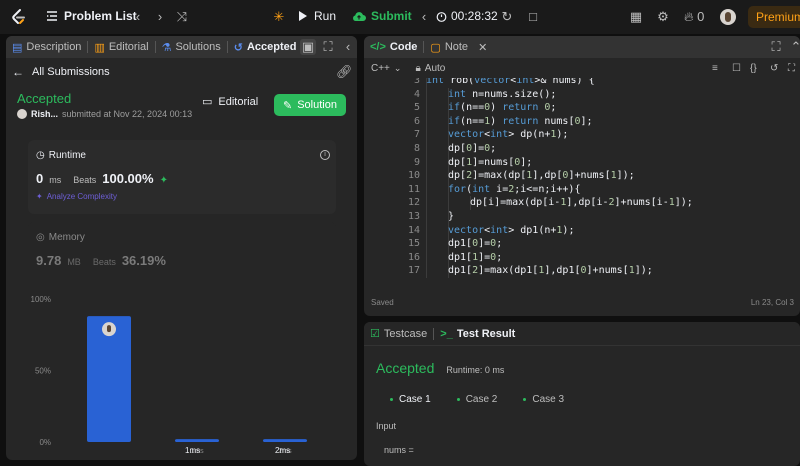 The width and height of the screenshot is (800, 466). Describe the element at coordinates (548, 399) in the screenshot. I see `case-label: Case 3` at that location.